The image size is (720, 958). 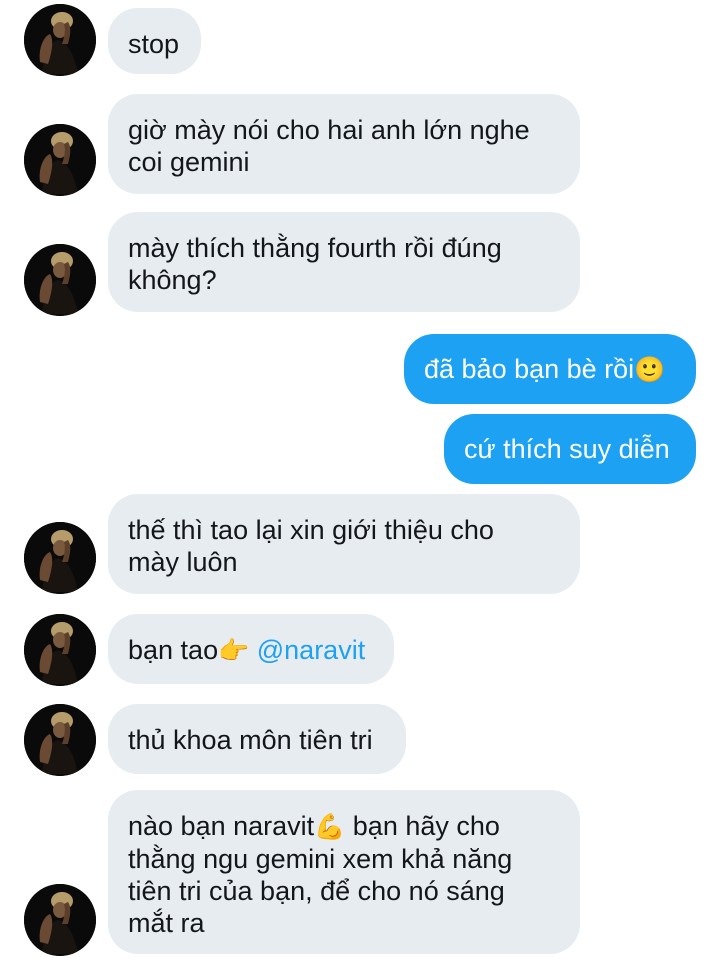 I want to click on message-text: đã bảo bạn bè rồi, so click(x=529, y=369).